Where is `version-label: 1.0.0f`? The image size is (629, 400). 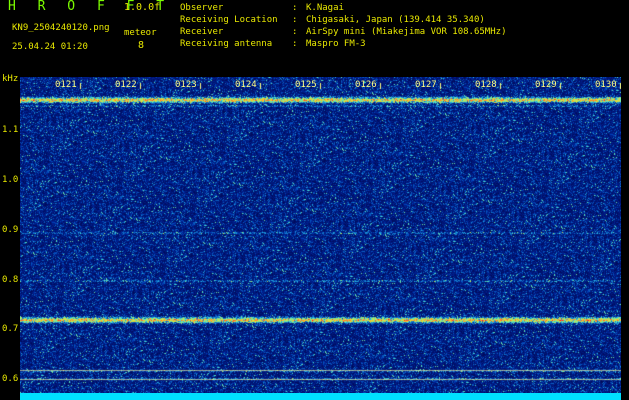
version-label: 1.0.0f is located at coordinates (142, 7).